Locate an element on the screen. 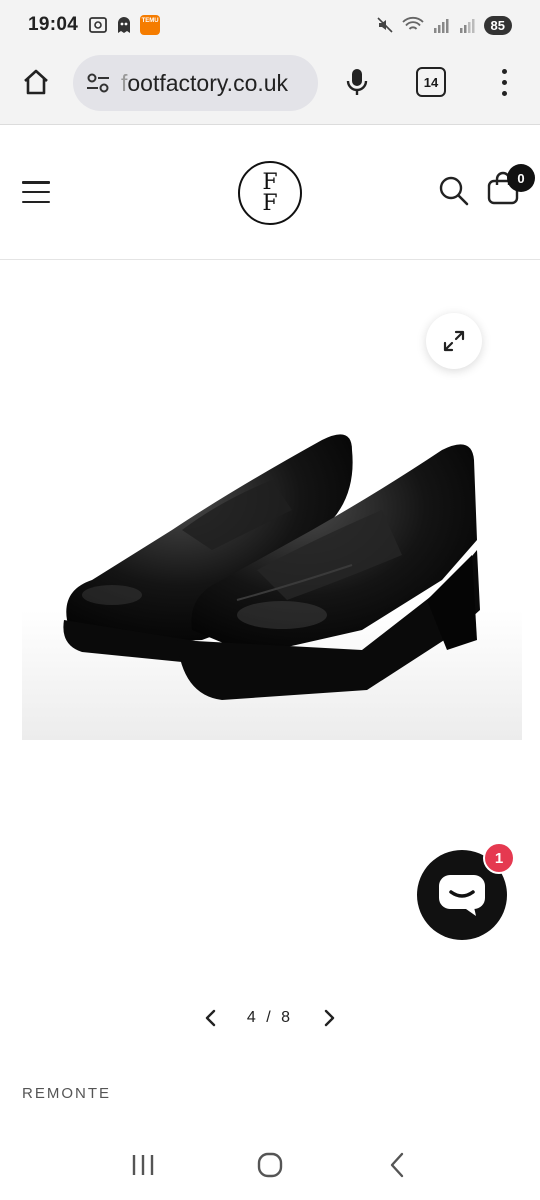 Image resolution: width=540 pixels, height=1200 pixels. pager-count: 4 / 8 is located at coordinates (270, 1018).